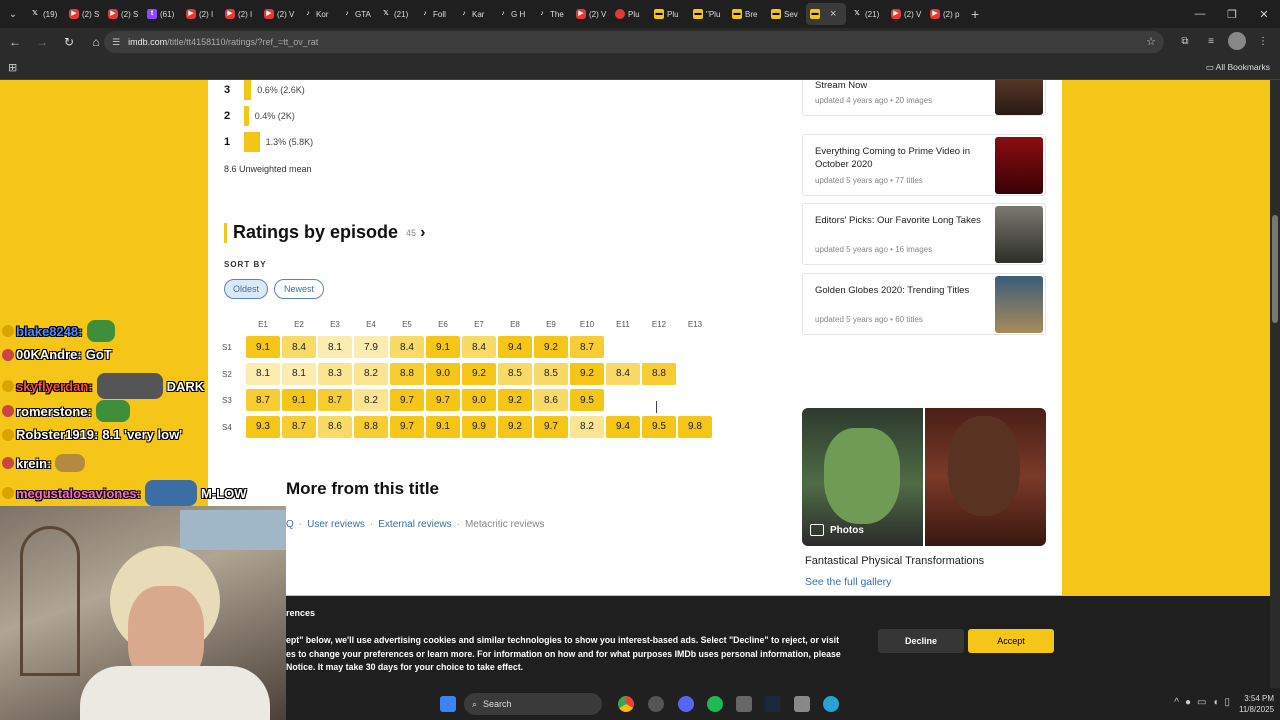  Describe the element at coordinates (1176, 702) in the screenshot. I see `chevron-up-icon: ^` at that location.